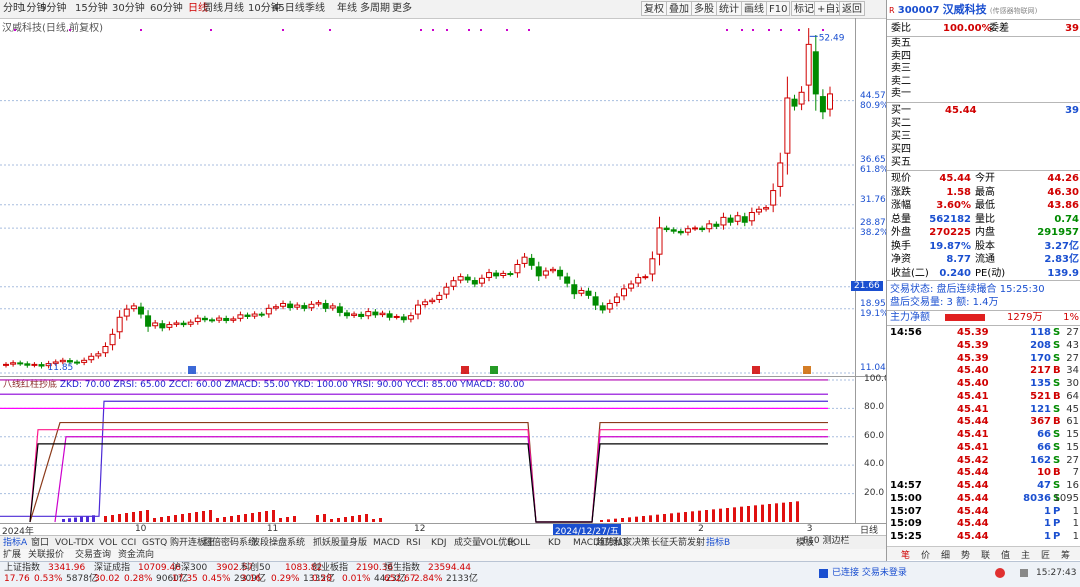 Image resolution: width=1080 pixels, height=587 pixels. Describe the element at coordinates (402, 568) in the screenshot. I see `index-name-5: 恒生指数` at that location.